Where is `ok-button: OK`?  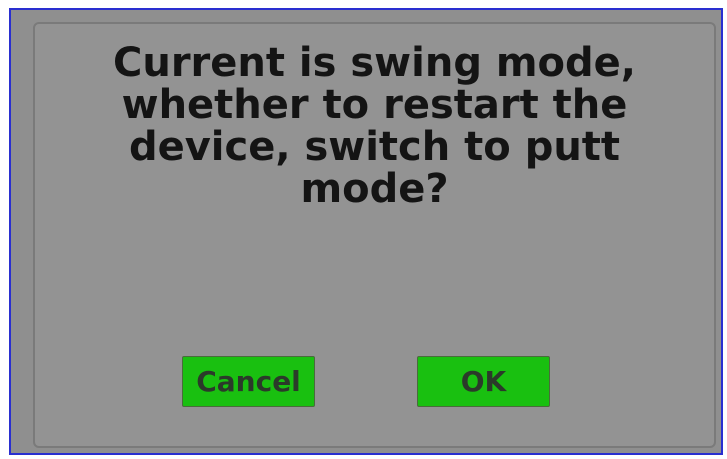
ok-button: OK is located at coordinates (483, 381).